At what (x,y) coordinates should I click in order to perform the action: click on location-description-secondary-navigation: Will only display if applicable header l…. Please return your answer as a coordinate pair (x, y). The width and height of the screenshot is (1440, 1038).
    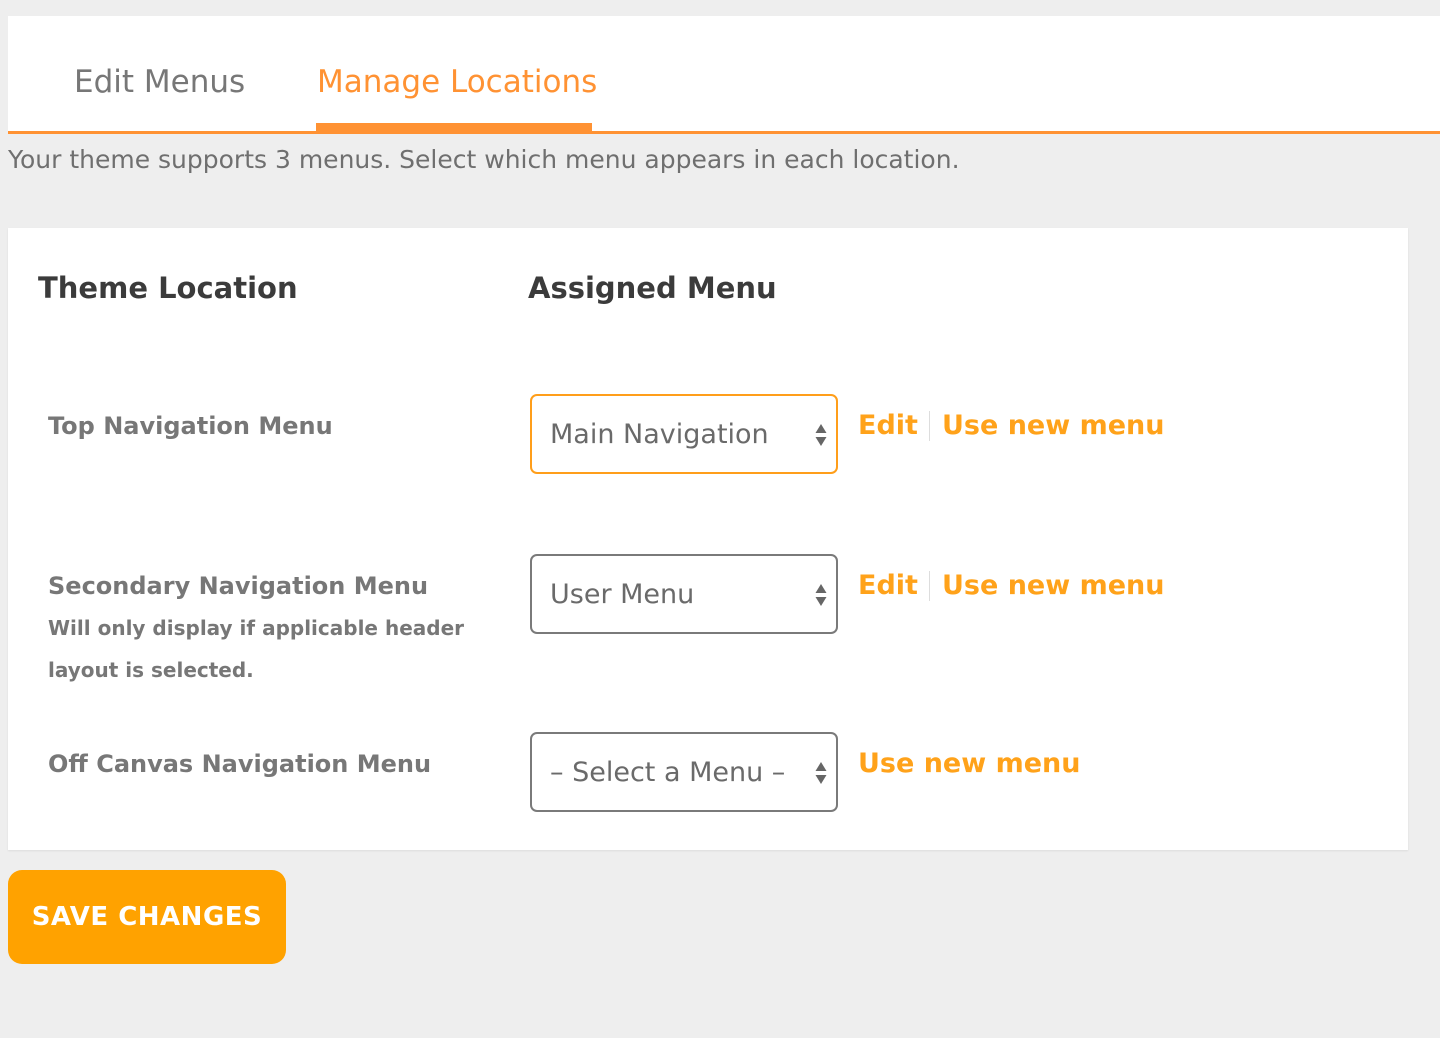
    Looking at the image, I should click on (256, 649).